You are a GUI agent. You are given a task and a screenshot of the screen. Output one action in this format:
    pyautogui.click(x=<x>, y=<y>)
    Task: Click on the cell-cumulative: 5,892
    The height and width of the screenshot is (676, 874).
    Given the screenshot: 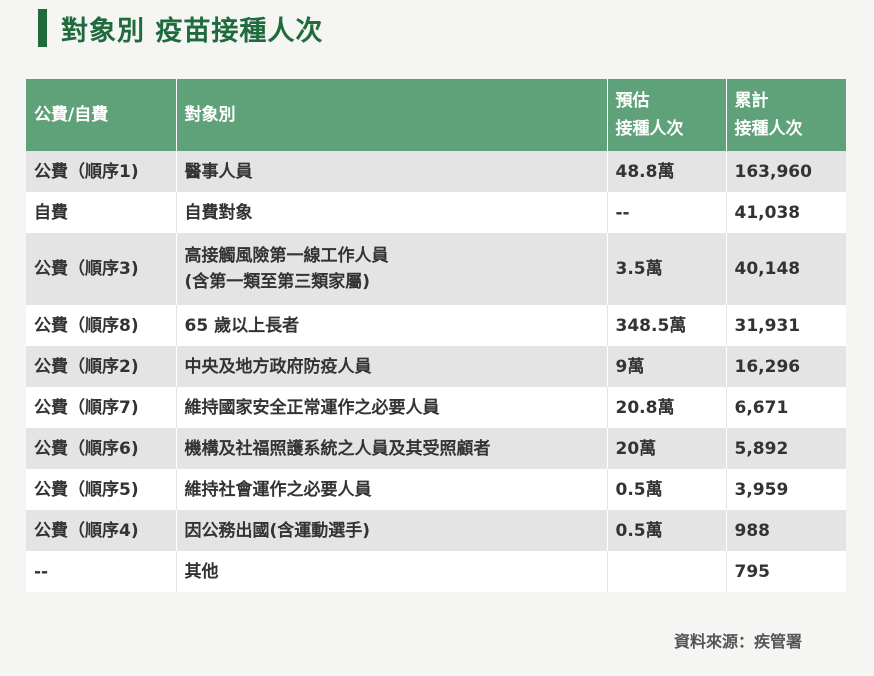 What is the action you would take?
    pyautogui.click(x=786, y=448)
    